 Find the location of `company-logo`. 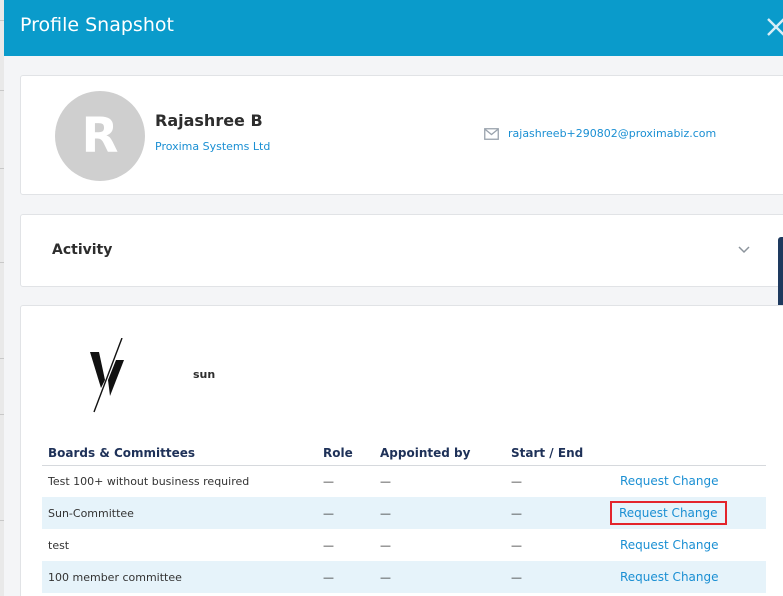

company-logo is located at coordinates (107, 375).